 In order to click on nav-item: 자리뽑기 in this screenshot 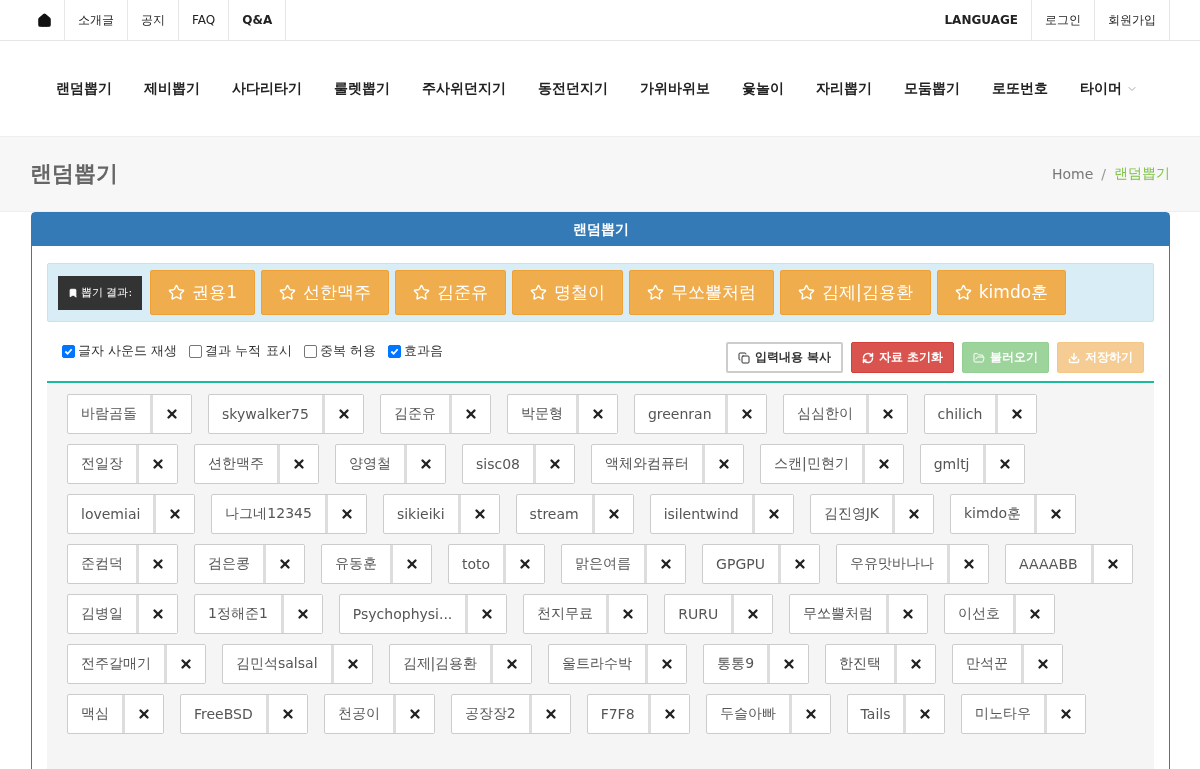, I will do `click(844, 88)`.